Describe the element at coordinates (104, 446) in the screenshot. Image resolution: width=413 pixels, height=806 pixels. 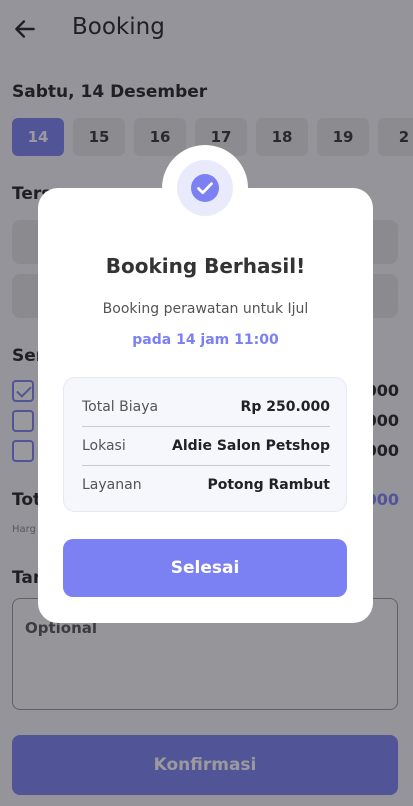
I see `detail-key: Lokasi` at that location.